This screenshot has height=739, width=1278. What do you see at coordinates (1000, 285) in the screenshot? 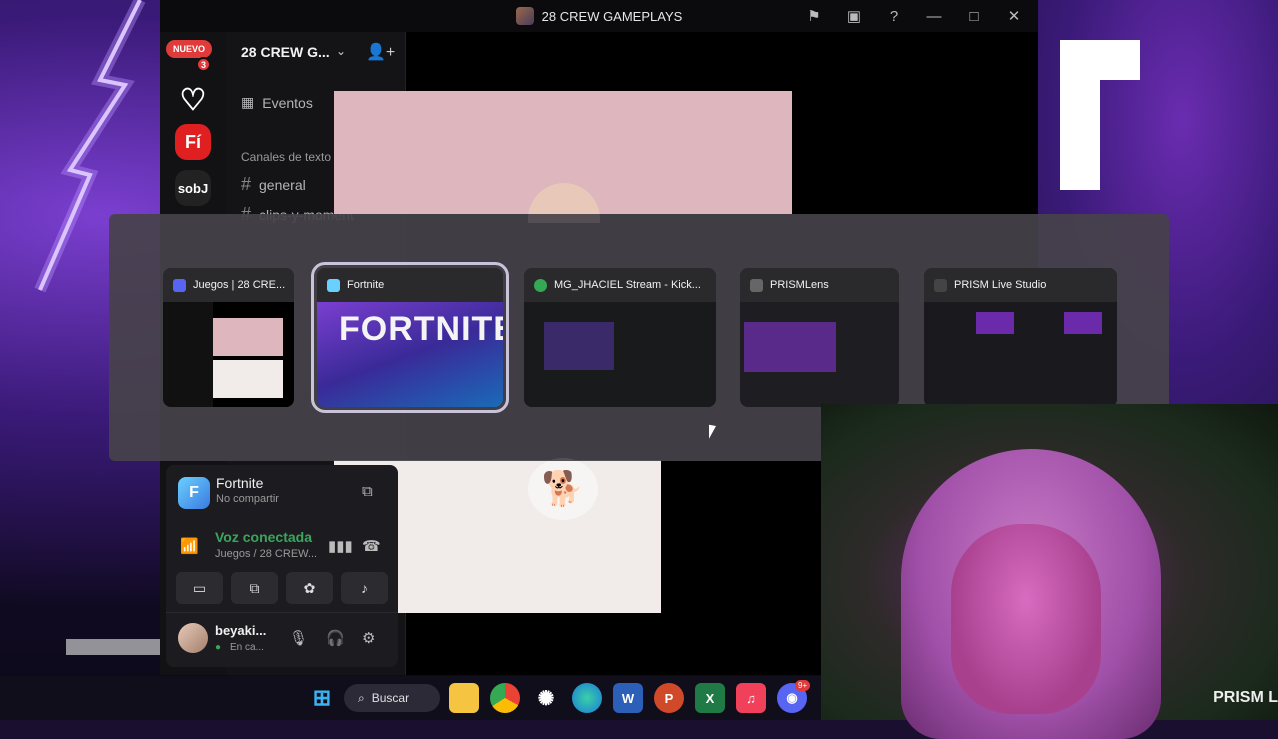
I see `window-title: PRISM Live Studio` at bounding box center [1000, 285].